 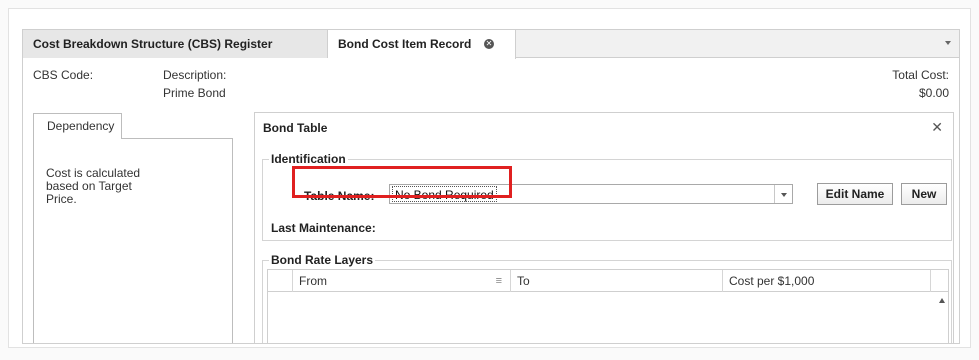 What do you see at coordinates (401, 281) in the screenshot?
I see `column-header-from: From ≡` at bounding box center [401, 281].